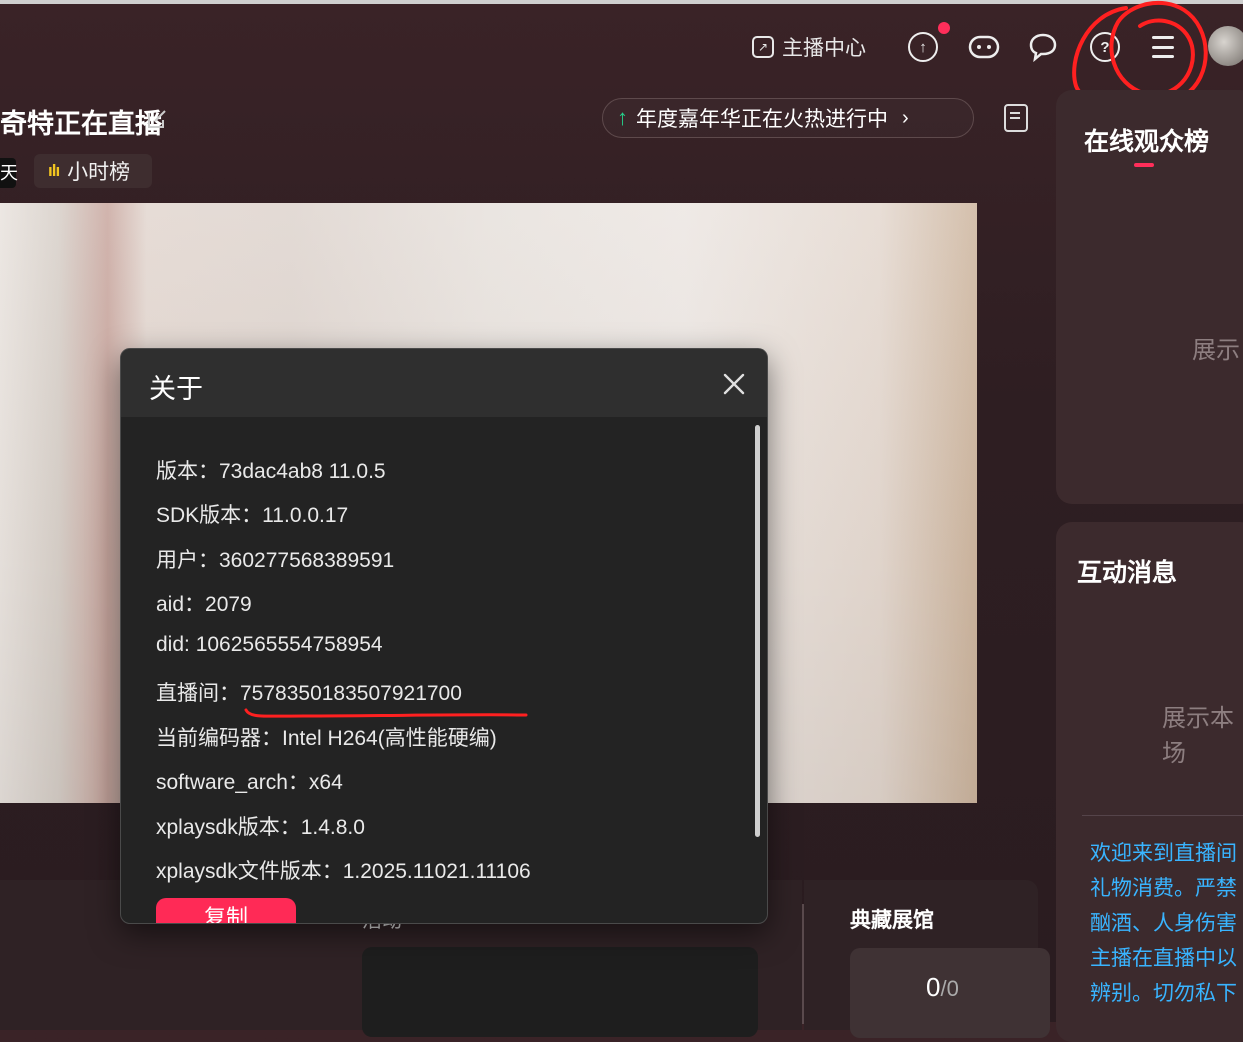  Describe the element at coordinates (933, 987) in the screenshot. I see `collection-count-value: 0` at that location.